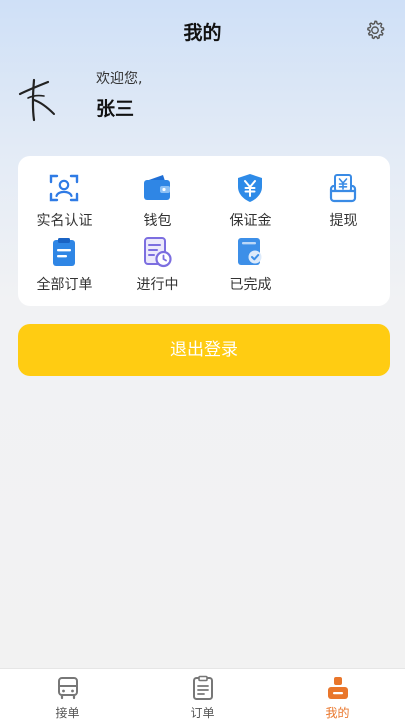 The width and height of the screenshot is (405, 720). Describe the element at coordinates (202, 713) in the screenshot. I see `tab-label: 订单` at that location.